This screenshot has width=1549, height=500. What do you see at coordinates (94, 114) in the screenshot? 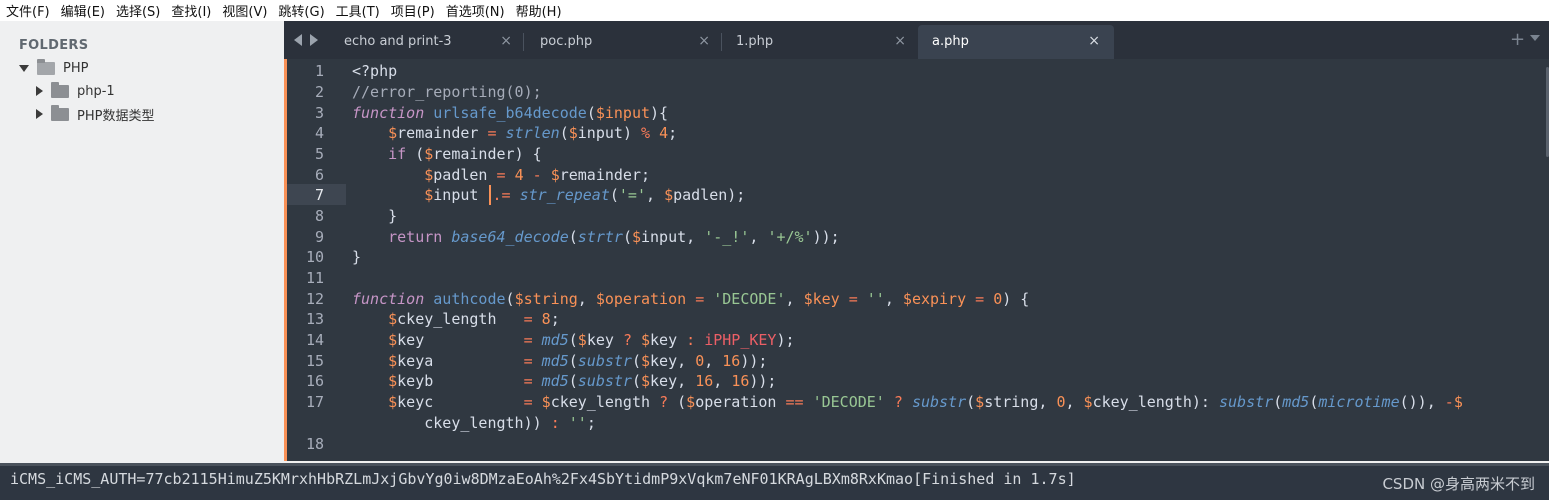
I see `sidebar-folder-php-types: PHP数据类型` at bounding box center [94, 114].